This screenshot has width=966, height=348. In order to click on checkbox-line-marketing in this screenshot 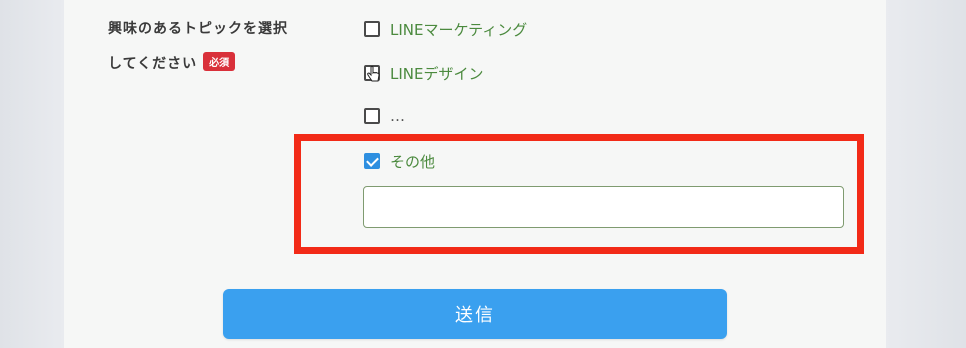, I will do `click(372, 29)`.